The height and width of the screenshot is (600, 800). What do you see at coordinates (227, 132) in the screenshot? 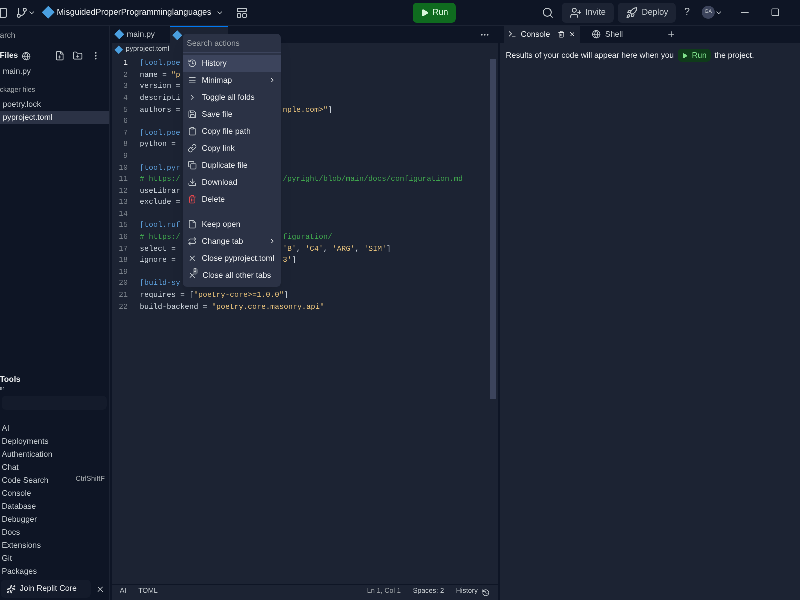
I see `menu-item-label: Copy file path` at bounding box center [227, 132].